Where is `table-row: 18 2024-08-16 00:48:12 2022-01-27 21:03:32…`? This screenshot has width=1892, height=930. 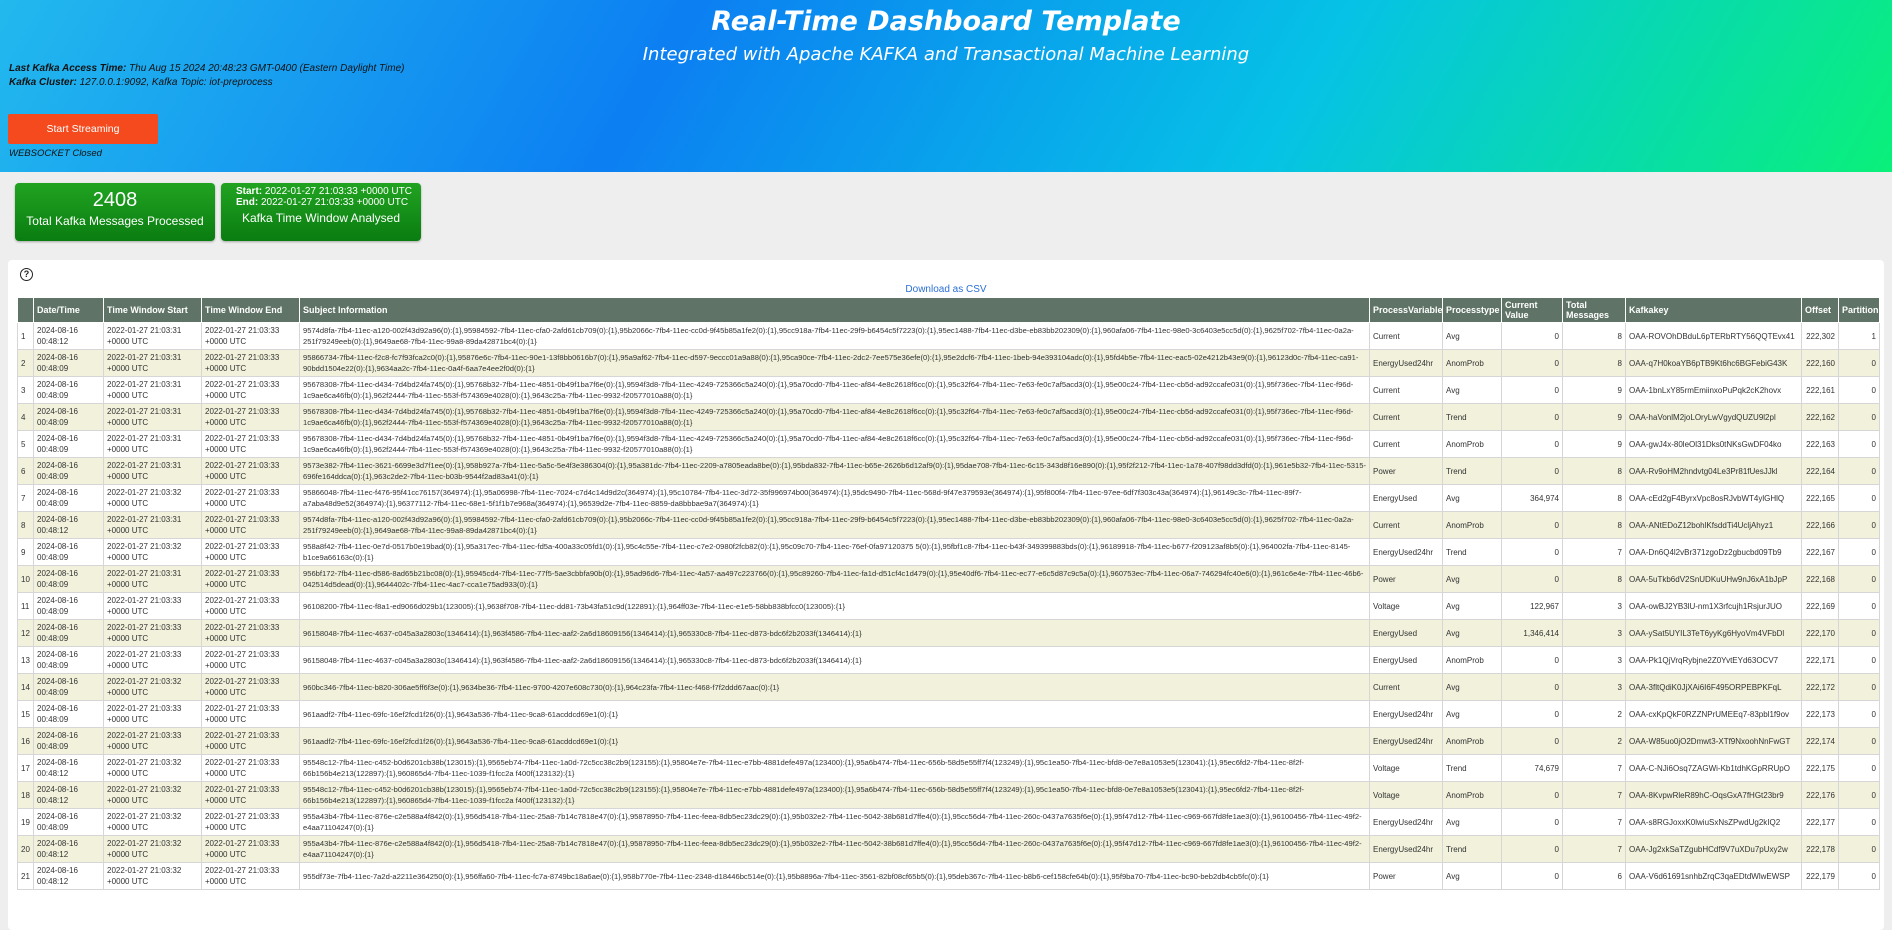
table-row: 18 2024-08-16 00:48:12 2022-01-27 21:03:32… is located at coordinates (948, 795).